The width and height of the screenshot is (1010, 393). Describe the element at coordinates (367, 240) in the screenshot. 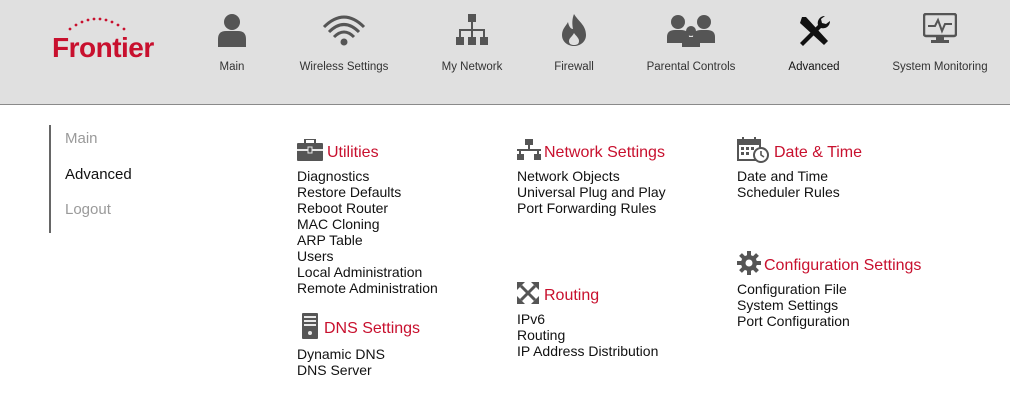

I see `link-arp-table: ARP Table` at that location.